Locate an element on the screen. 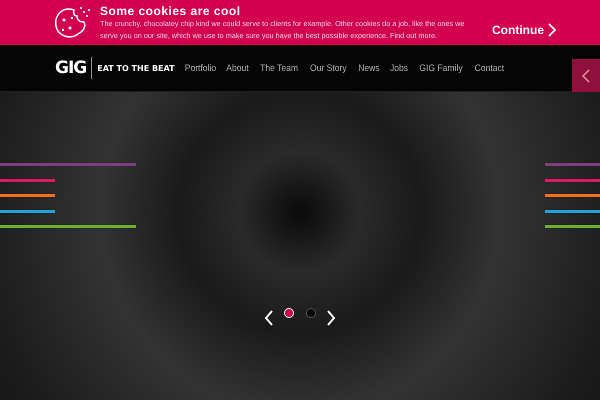 The width and height of the screenshot is (600, 400). nav-link: News is located at coordinates (369, 68).